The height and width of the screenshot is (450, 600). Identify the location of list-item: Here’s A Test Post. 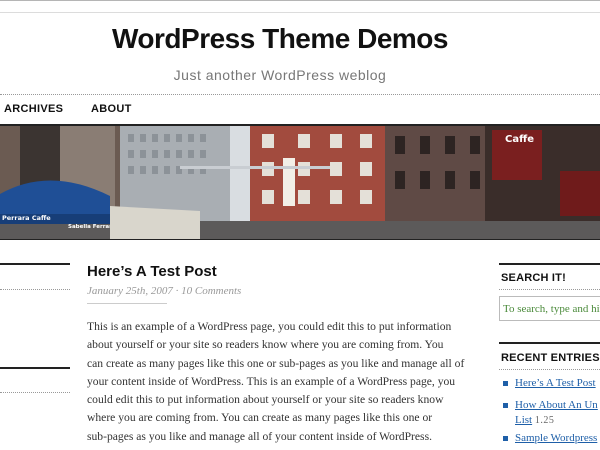
(551, 383).